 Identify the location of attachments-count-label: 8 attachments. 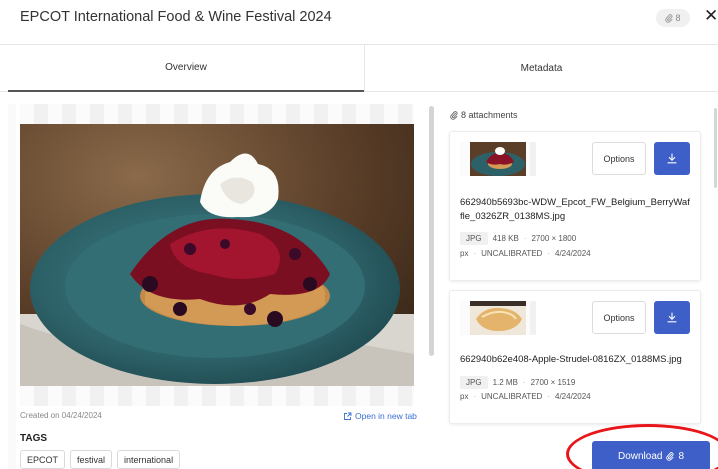
(489, 115).